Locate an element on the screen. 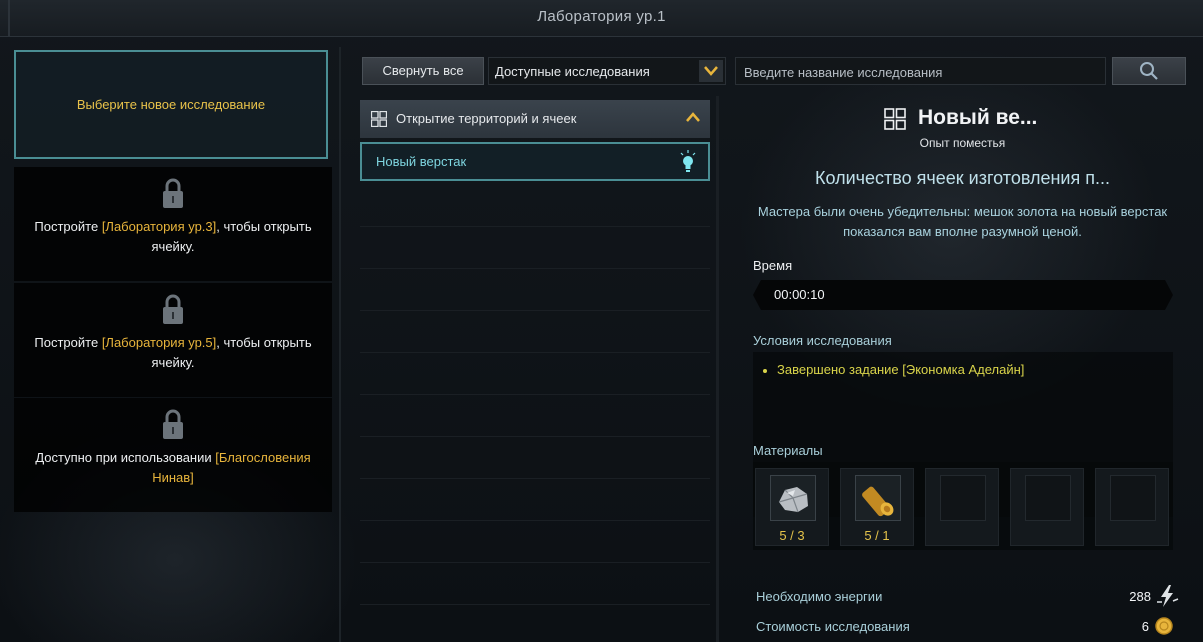  time-value: 00:00:10 is located at coordinates (799, 294).